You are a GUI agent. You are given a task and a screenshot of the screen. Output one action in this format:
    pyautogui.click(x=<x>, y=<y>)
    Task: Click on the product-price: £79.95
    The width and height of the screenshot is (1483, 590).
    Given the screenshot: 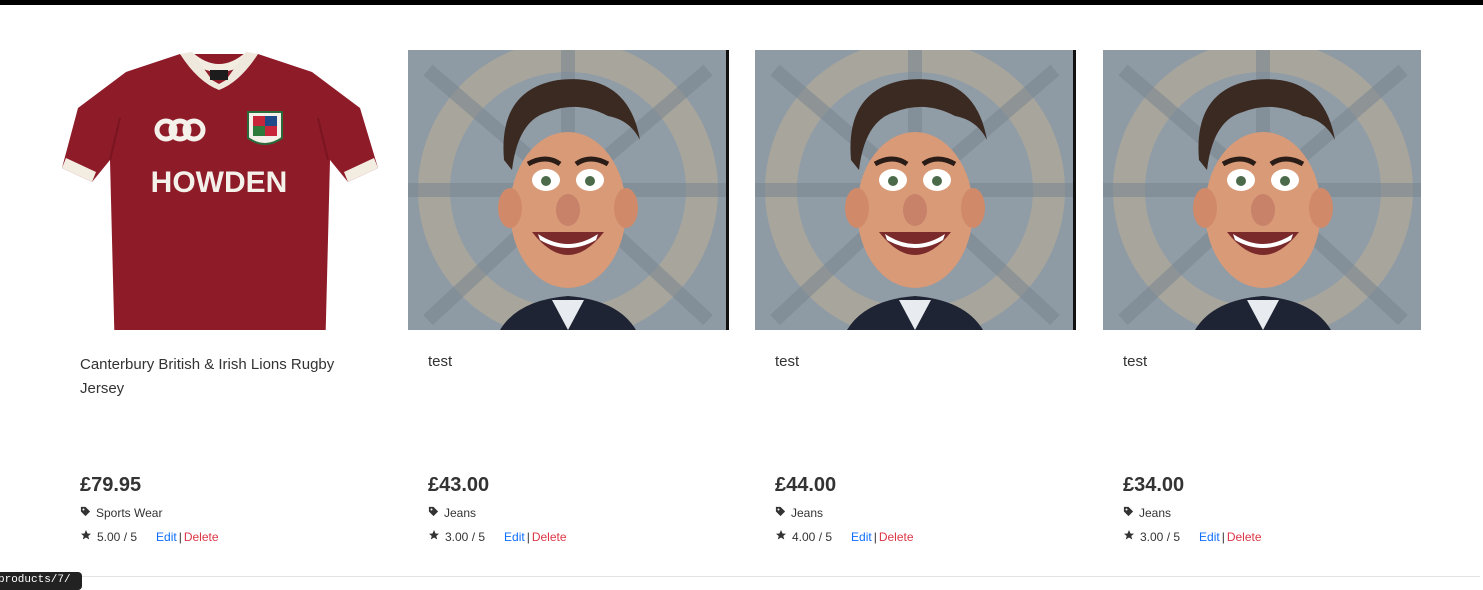 What is the action you would take?
    pyautogui.click(x=111, y=485)
    